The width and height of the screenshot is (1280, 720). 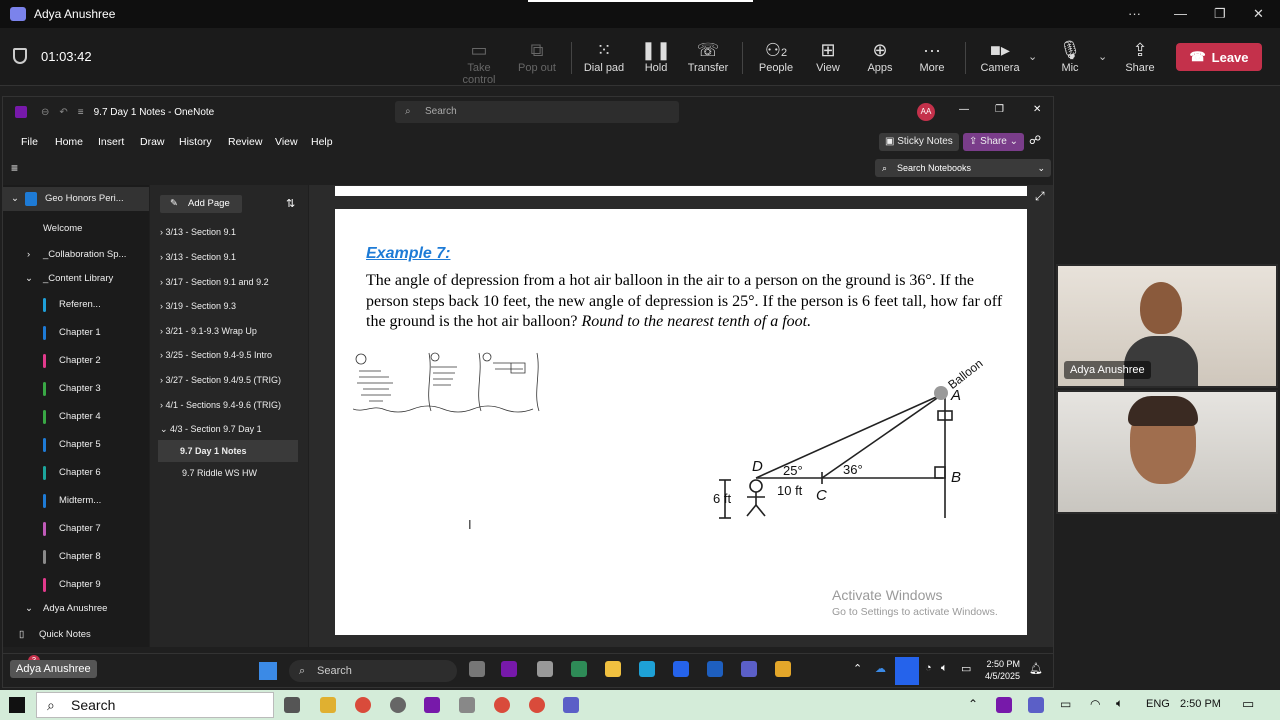 What do you see at coordinates (907, 671) in the screenshot?
I see `mic-active-icon` at bounding box center [907, 671].